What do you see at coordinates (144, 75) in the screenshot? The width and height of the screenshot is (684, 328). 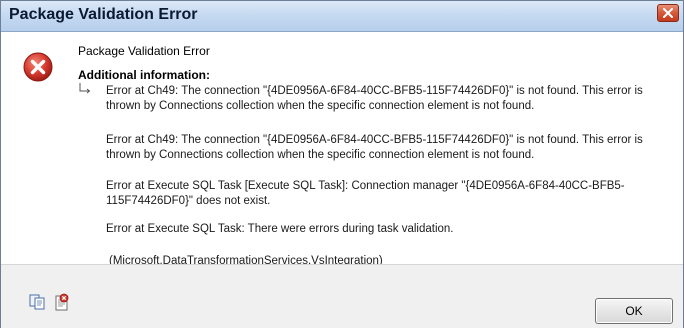 I see `additional-information-label: Additional information:` at bounding box center [144, 75].